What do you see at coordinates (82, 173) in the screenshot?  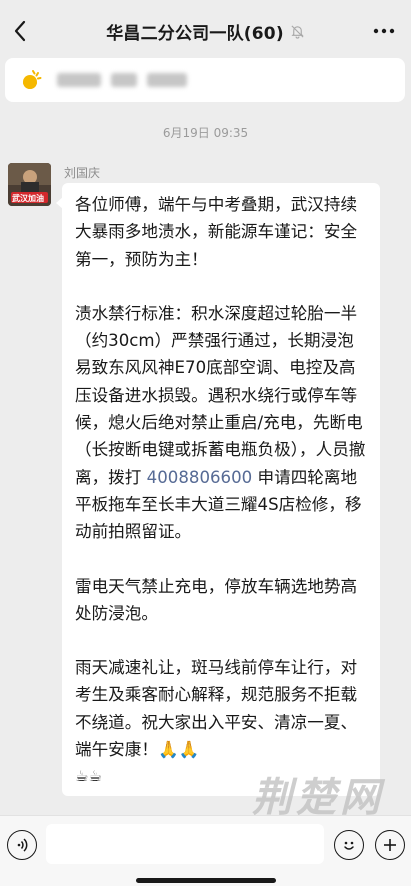 I see `sender-name: 刘国庆` at bounding box center [82, 173].